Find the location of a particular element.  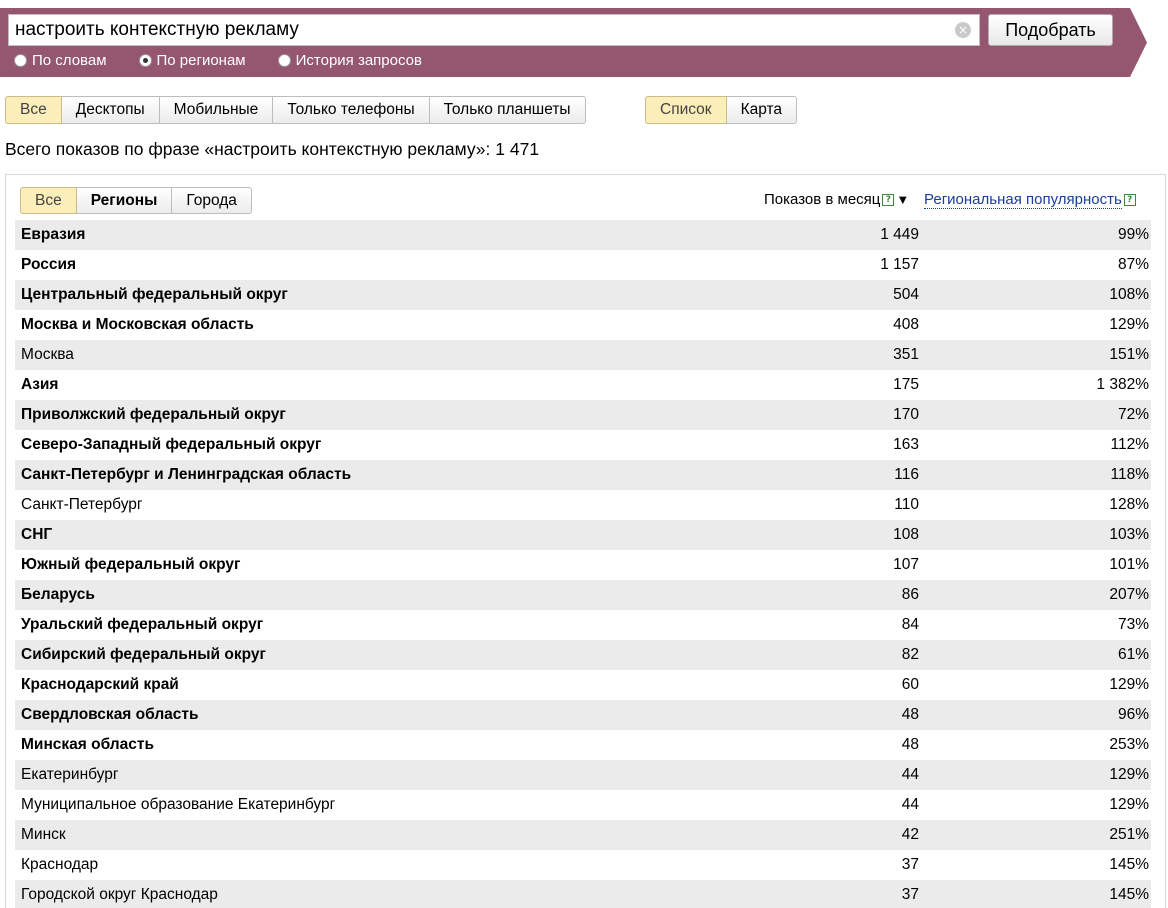

clear-icon: × is located at coordinates (963, 30).